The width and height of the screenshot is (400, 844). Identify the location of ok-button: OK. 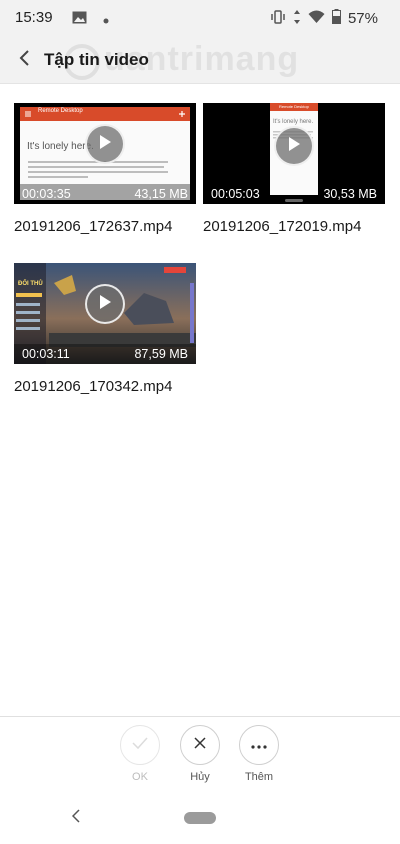
(140, 754).